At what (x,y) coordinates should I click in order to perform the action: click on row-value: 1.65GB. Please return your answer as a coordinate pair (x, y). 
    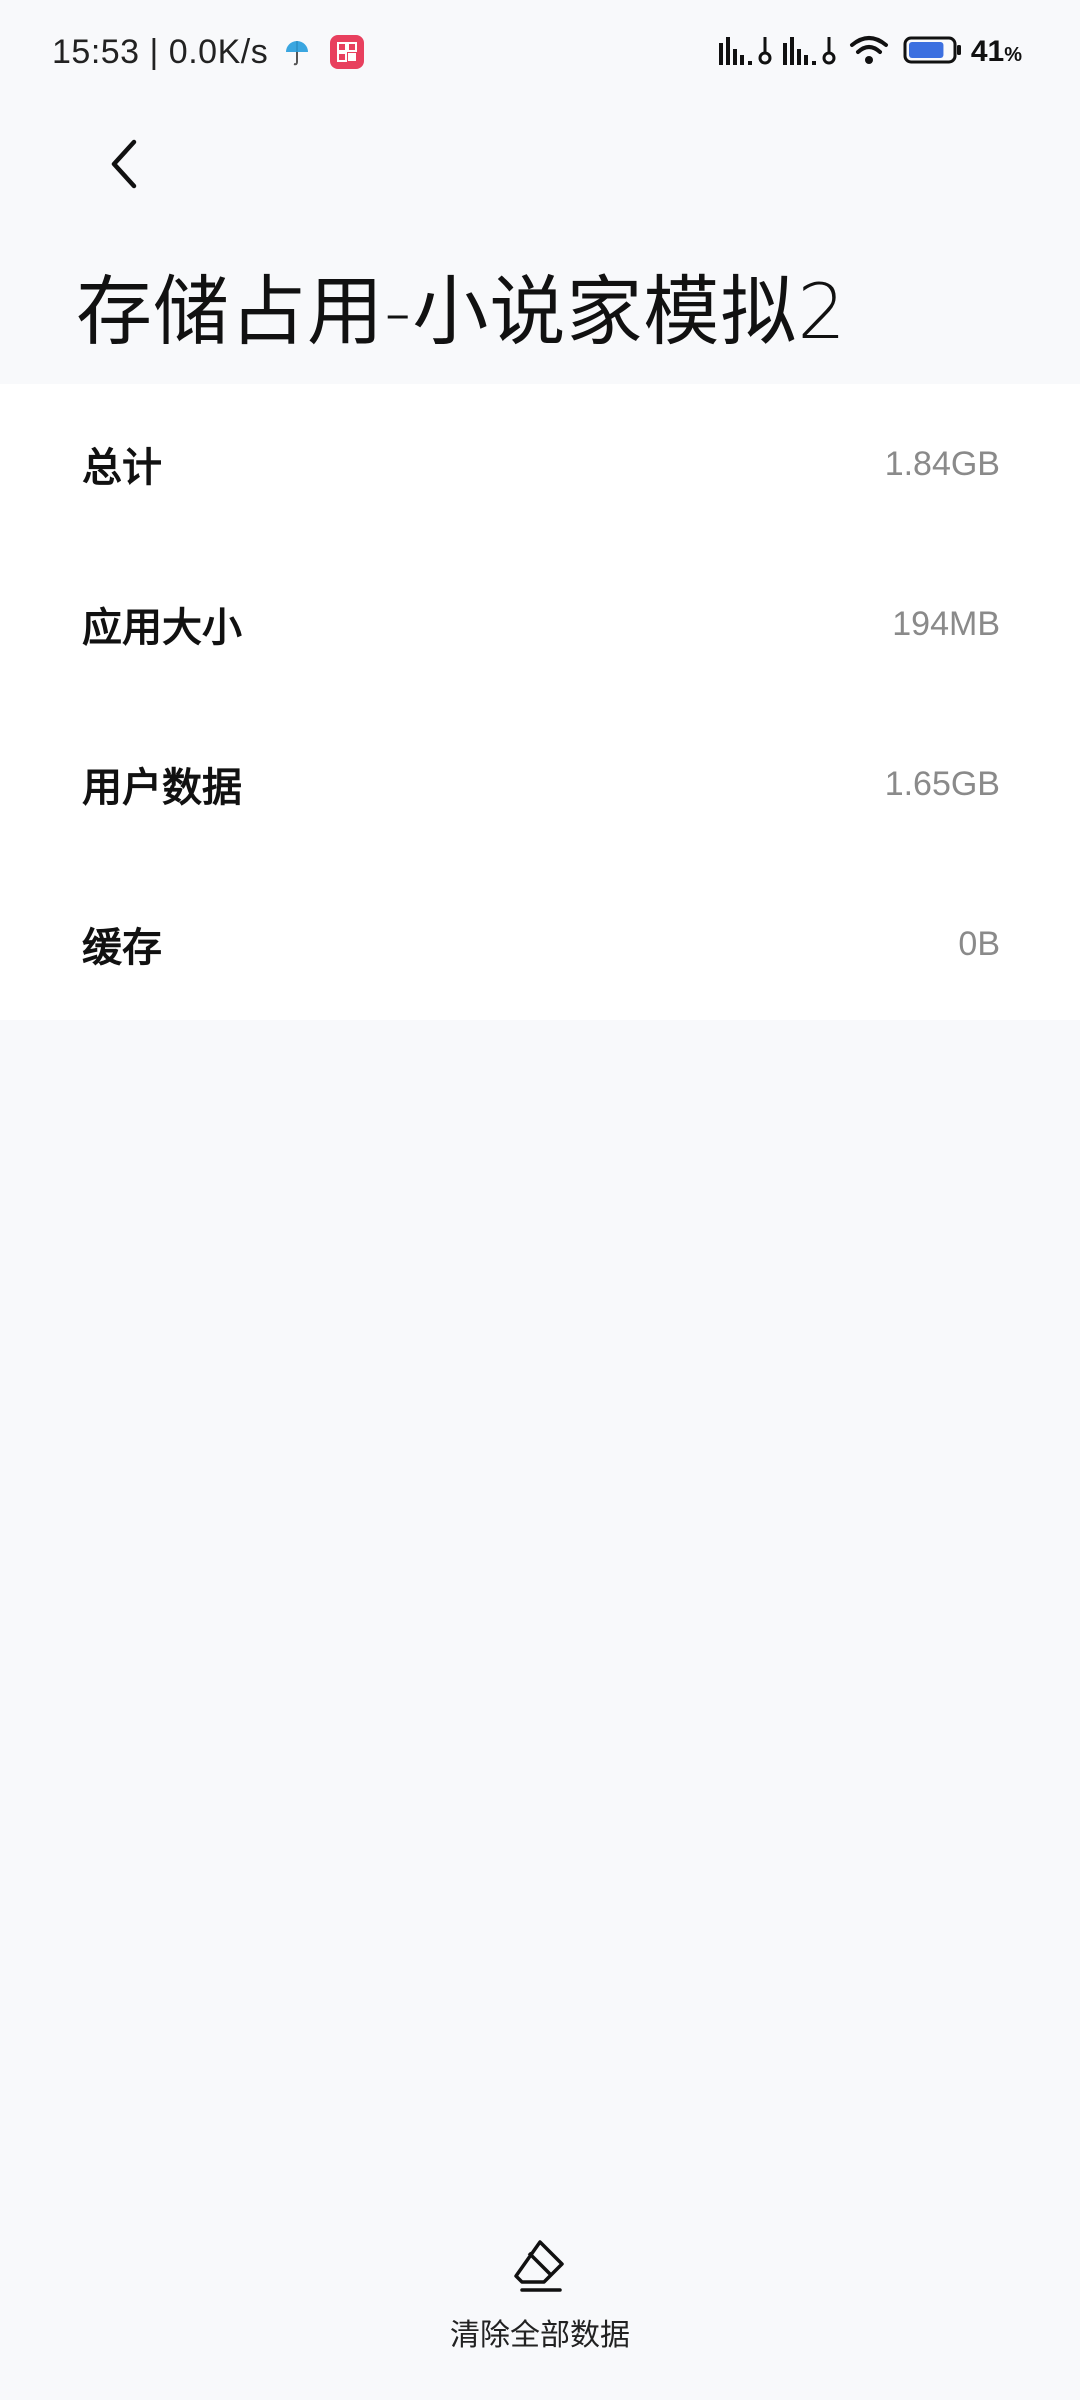
    Looking at the image, I should click on (942, 783).